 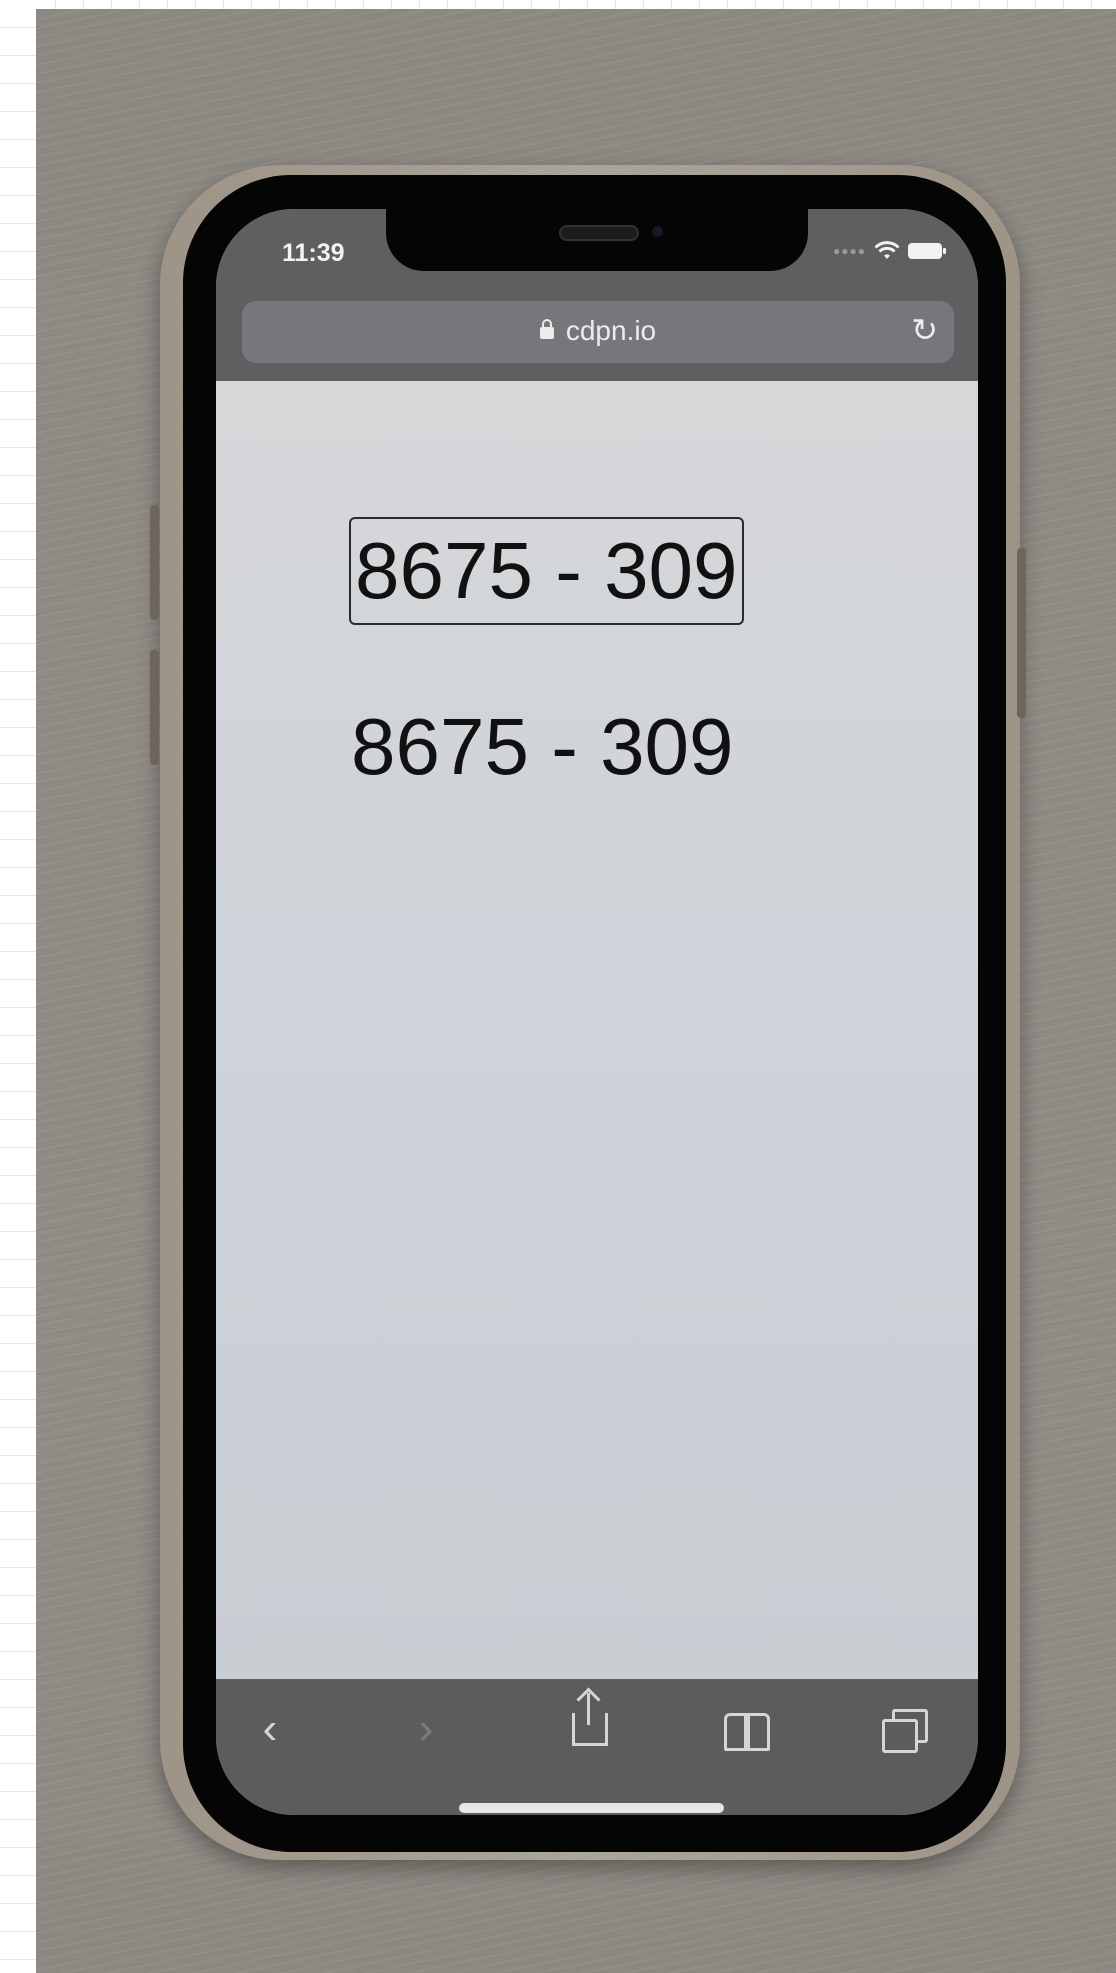 What do you see at coordinates (657, 231) in the screenshot?
I see `front-camera` at bounding box center [657, 231].